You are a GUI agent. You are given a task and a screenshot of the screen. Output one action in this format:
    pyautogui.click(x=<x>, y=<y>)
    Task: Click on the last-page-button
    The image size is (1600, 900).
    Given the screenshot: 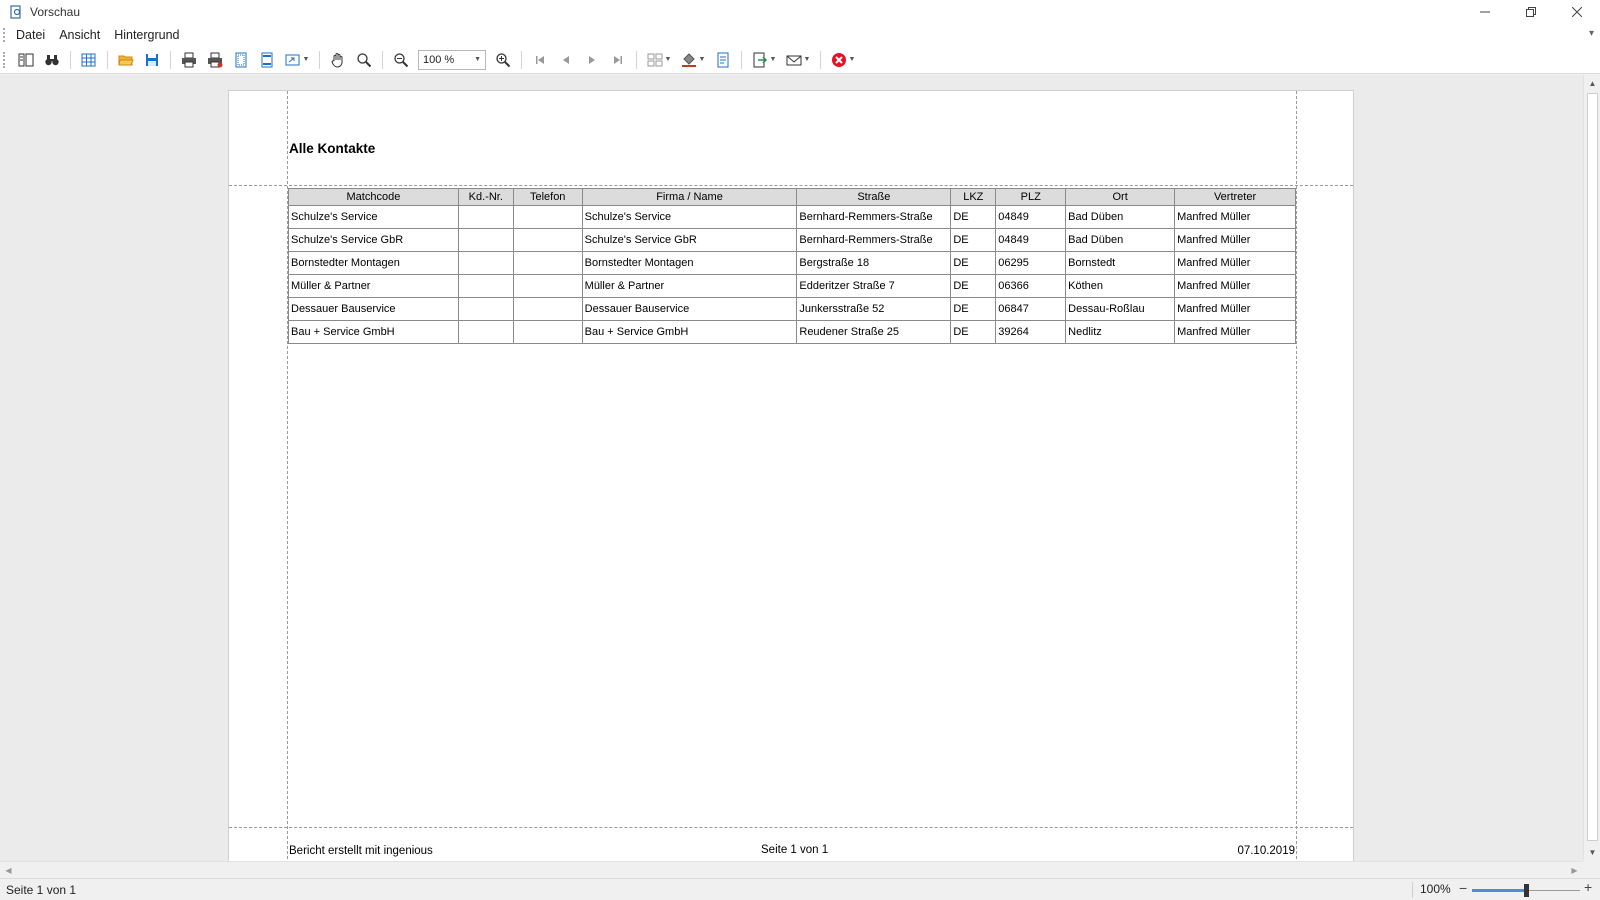 What is the action you would take?
    pyautogui.click(x=618, y=60)
    